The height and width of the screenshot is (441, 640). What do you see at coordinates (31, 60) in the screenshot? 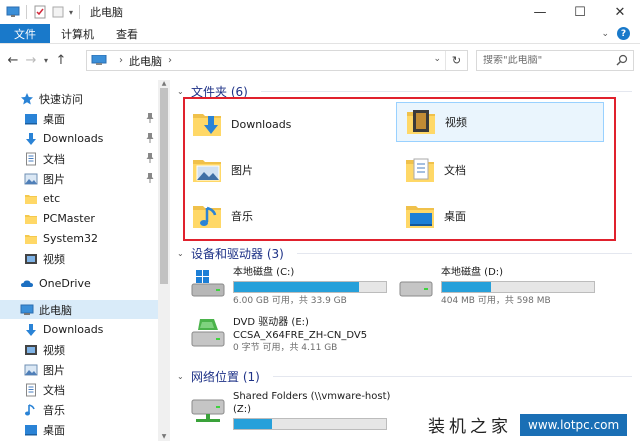
I see `forward-arrow-icon: →` at bounding box center [31, 60].